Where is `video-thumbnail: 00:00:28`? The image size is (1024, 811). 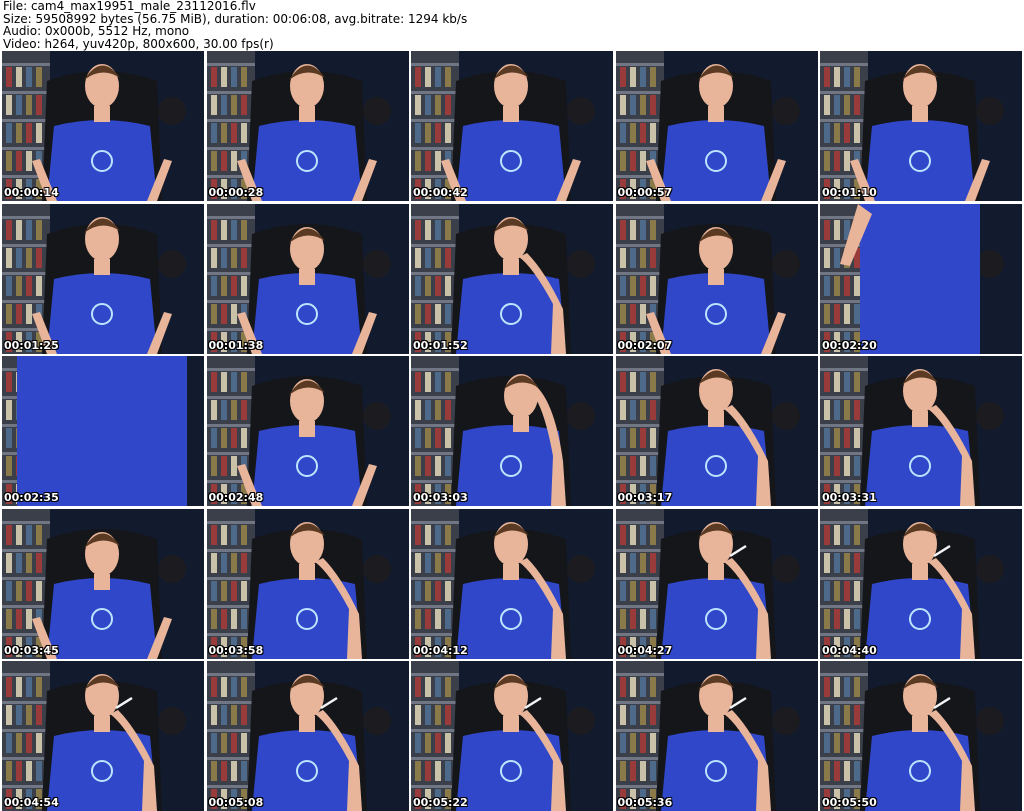
video-thumbnail: 00:00:28 is located at coordinates (307, 126).